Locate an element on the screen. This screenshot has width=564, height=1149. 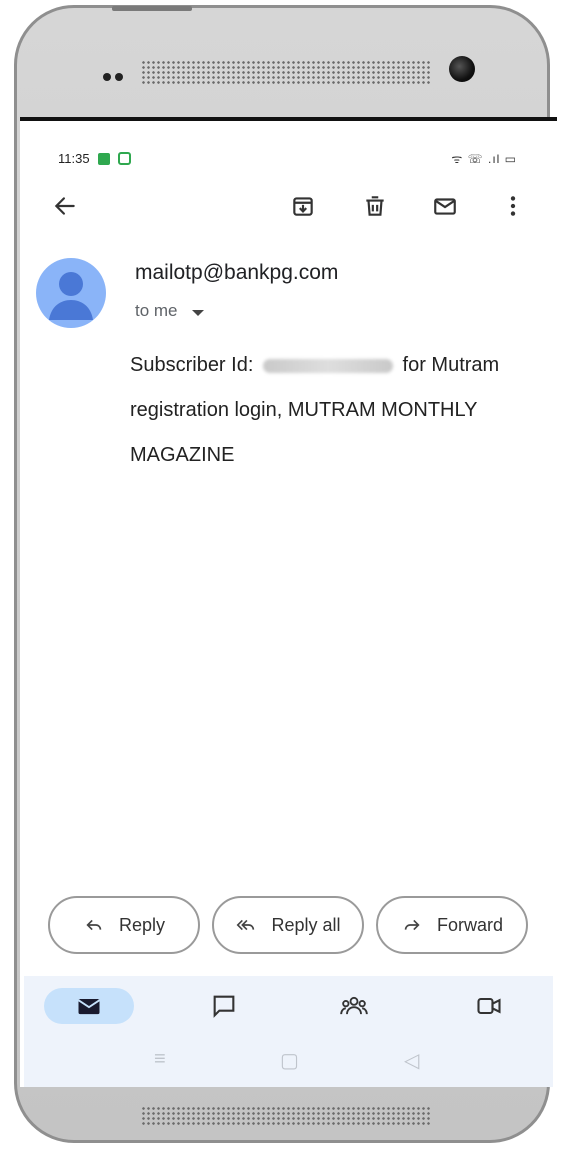
nav-chat is located at coordinates (224, 1006).